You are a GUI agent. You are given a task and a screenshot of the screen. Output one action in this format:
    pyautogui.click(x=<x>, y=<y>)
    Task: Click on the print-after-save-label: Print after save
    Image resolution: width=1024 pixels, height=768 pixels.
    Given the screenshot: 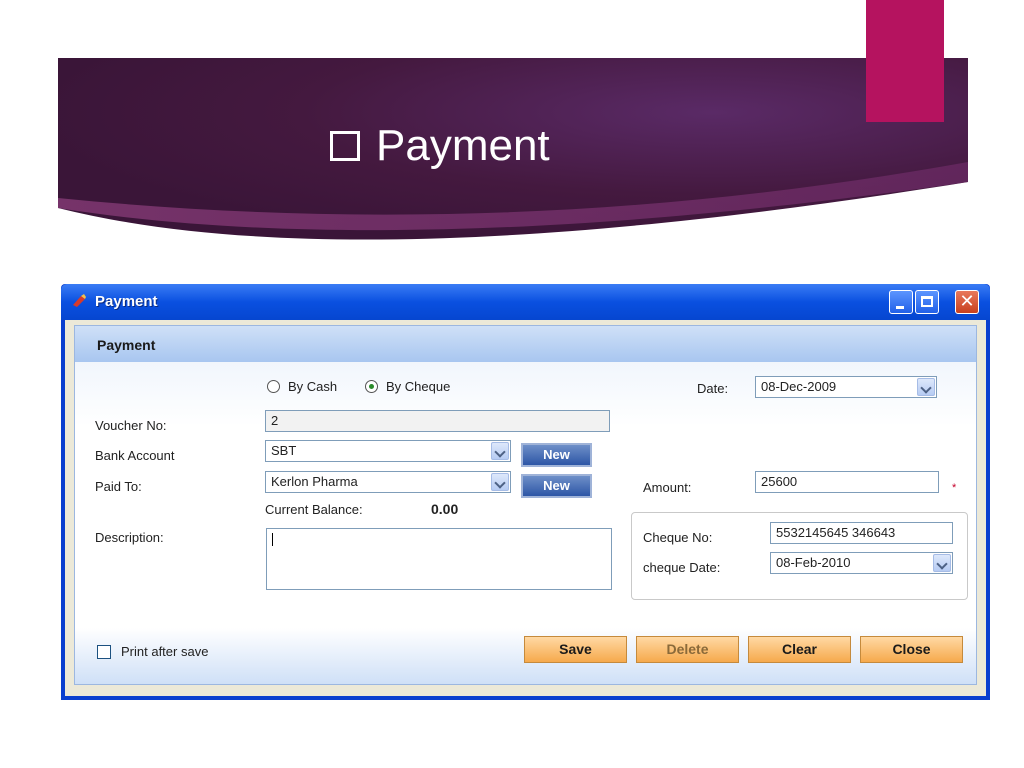 What is the action you would take?
    pyautogui.click(x=165, y=651)
    